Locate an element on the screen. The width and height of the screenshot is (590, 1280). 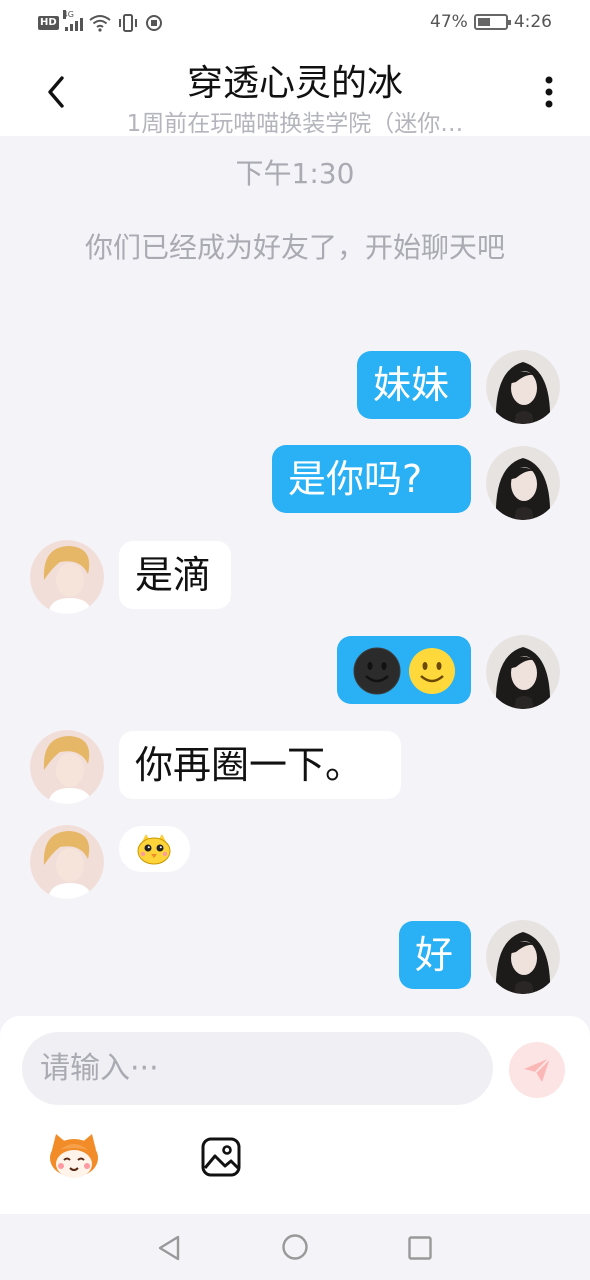
nav-back-icon is located at coordinates (169, 1248).